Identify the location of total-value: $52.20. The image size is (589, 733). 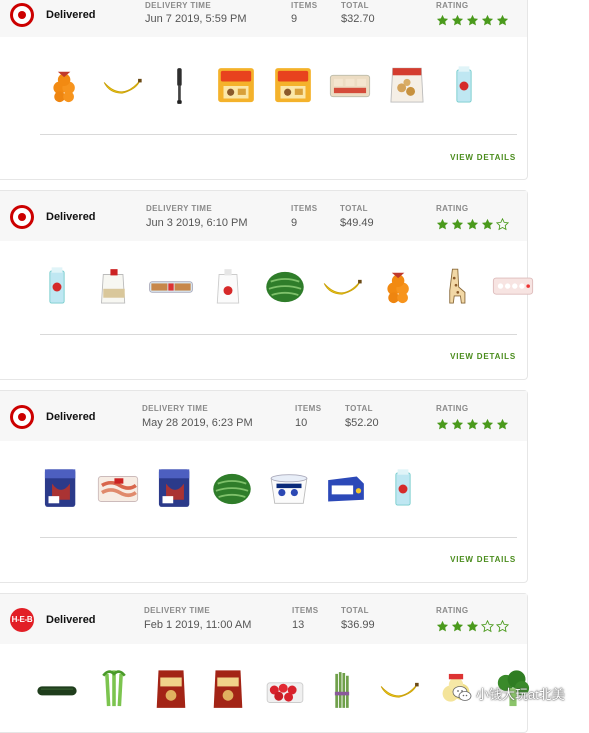
(362, 423).